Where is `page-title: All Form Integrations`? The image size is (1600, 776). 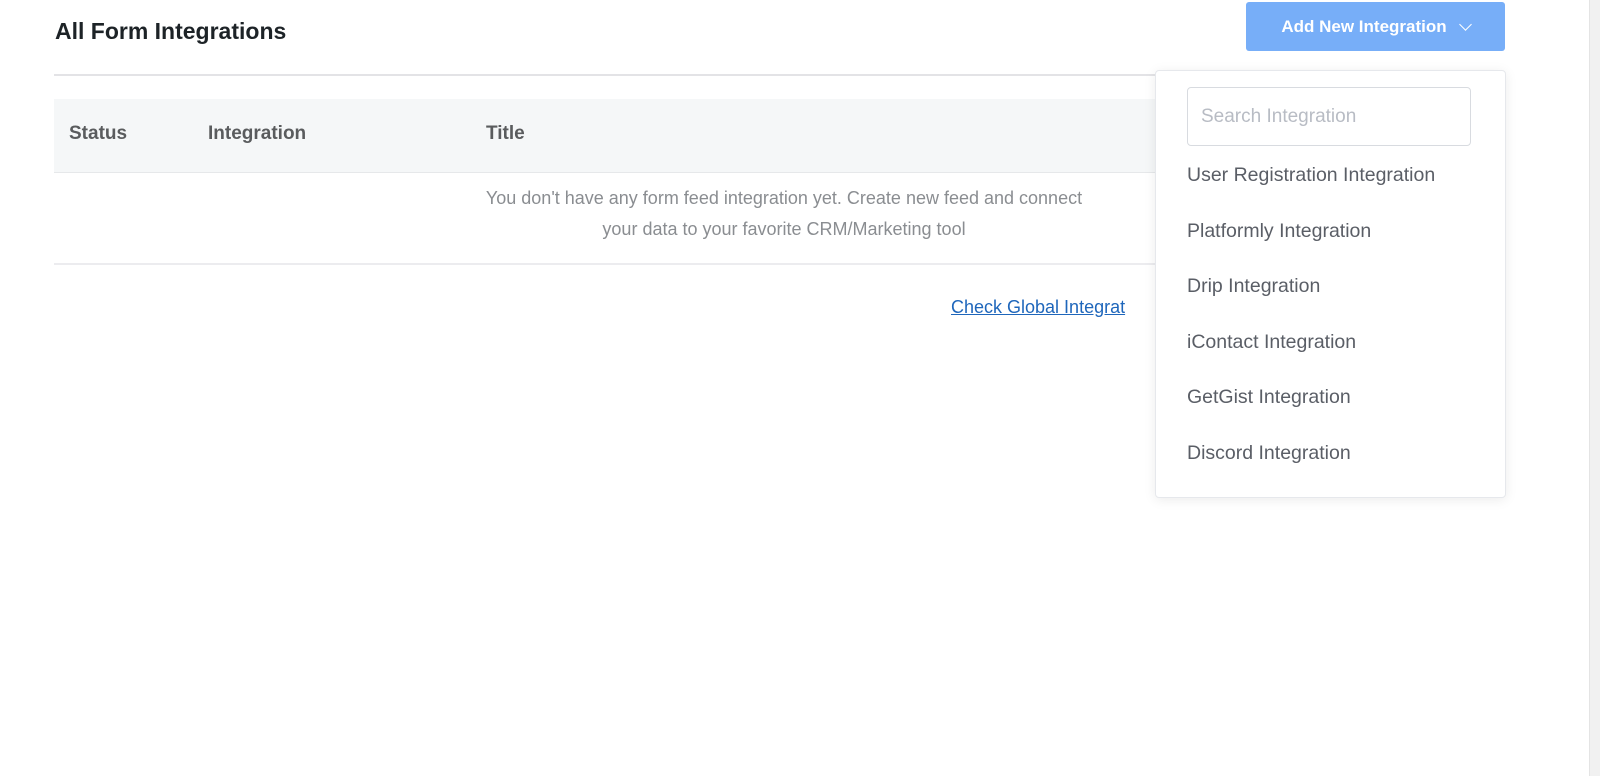 page-title: All Form Integrations is located at coordinates (171, 31).